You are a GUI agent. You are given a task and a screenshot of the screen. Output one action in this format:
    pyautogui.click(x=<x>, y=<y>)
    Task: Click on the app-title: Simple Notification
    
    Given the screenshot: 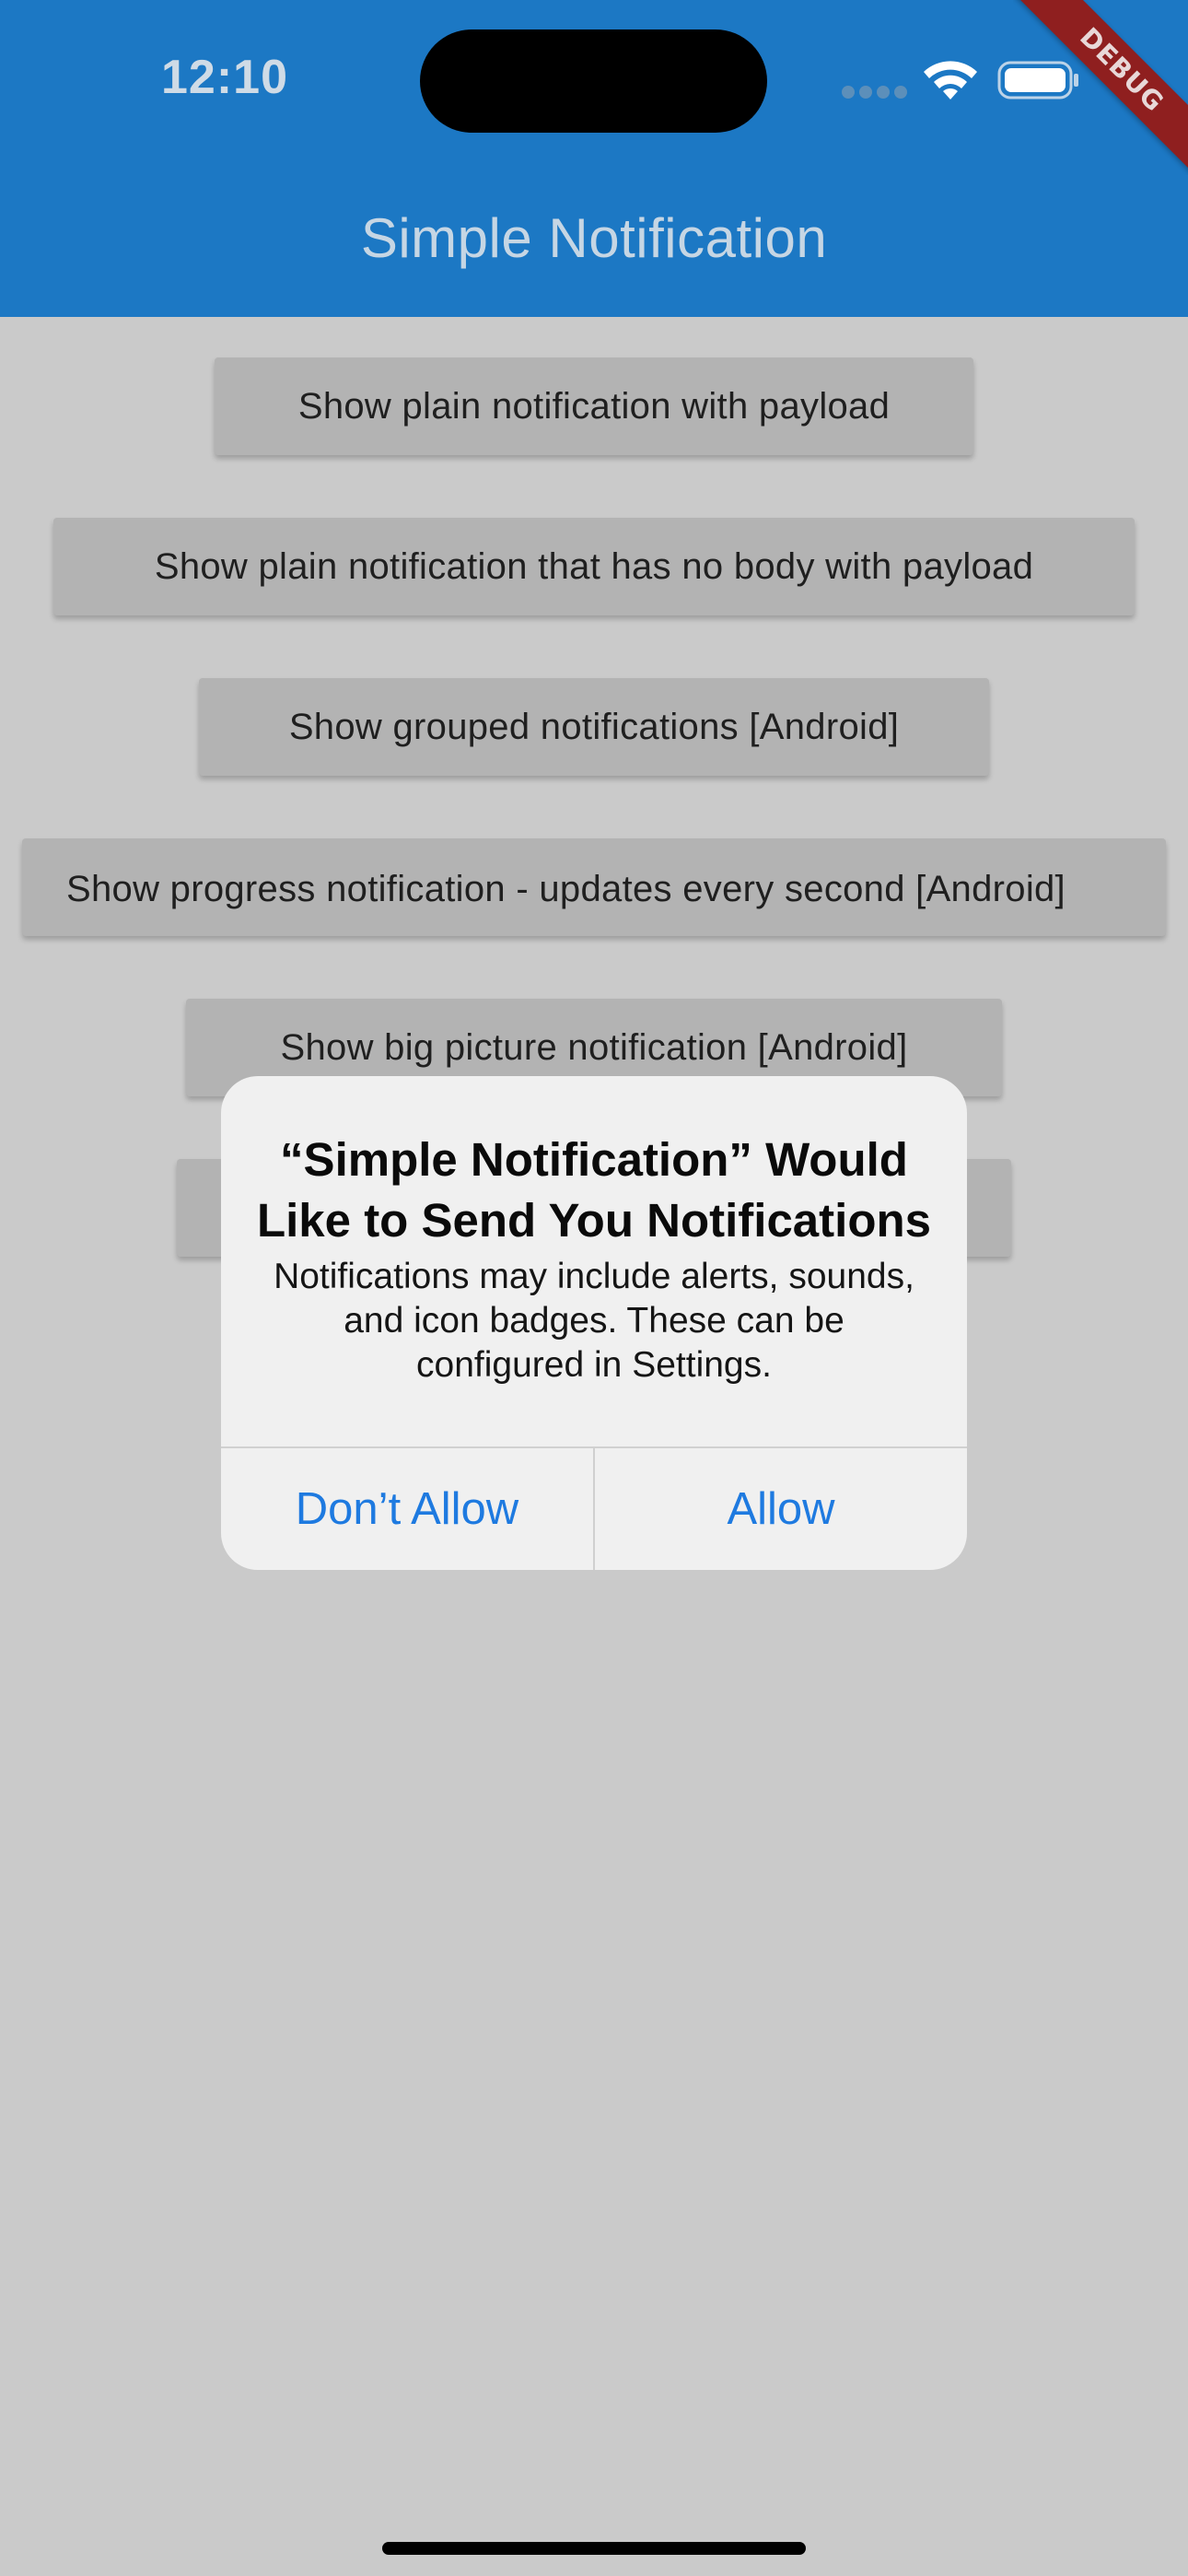 What is the action you would take?
    pyautogui.click(x=594, y=238)
    